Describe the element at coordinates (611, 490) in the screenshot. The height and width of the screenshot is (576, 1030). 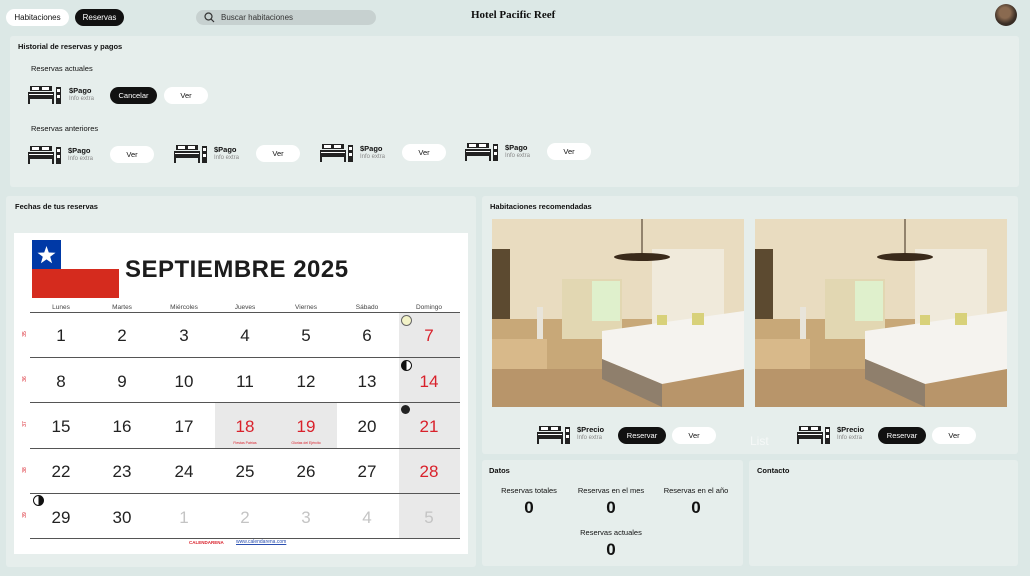
I see `stat-label: Reservas en el mes` at that location.